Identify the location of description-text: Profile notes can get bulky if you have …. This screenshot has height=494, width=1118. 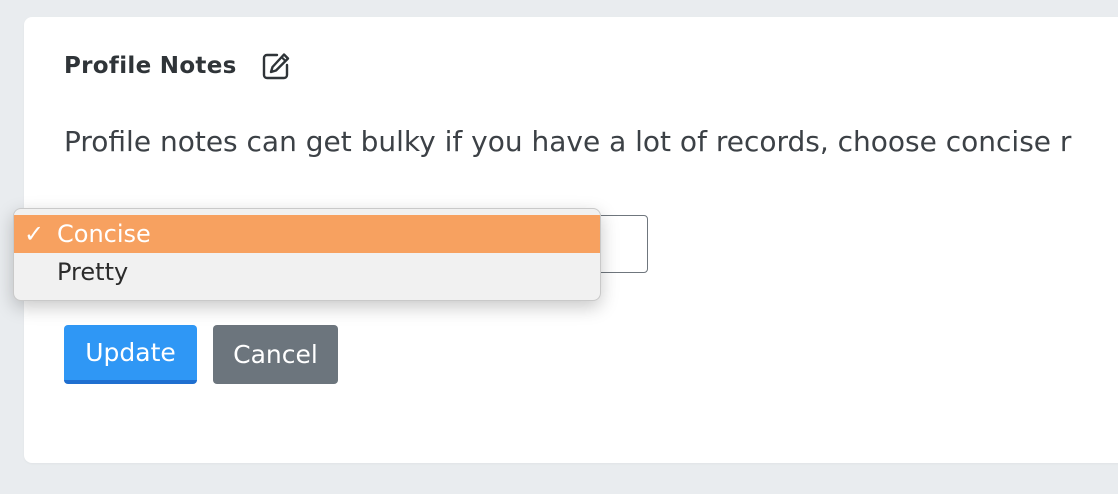
(568, 141).